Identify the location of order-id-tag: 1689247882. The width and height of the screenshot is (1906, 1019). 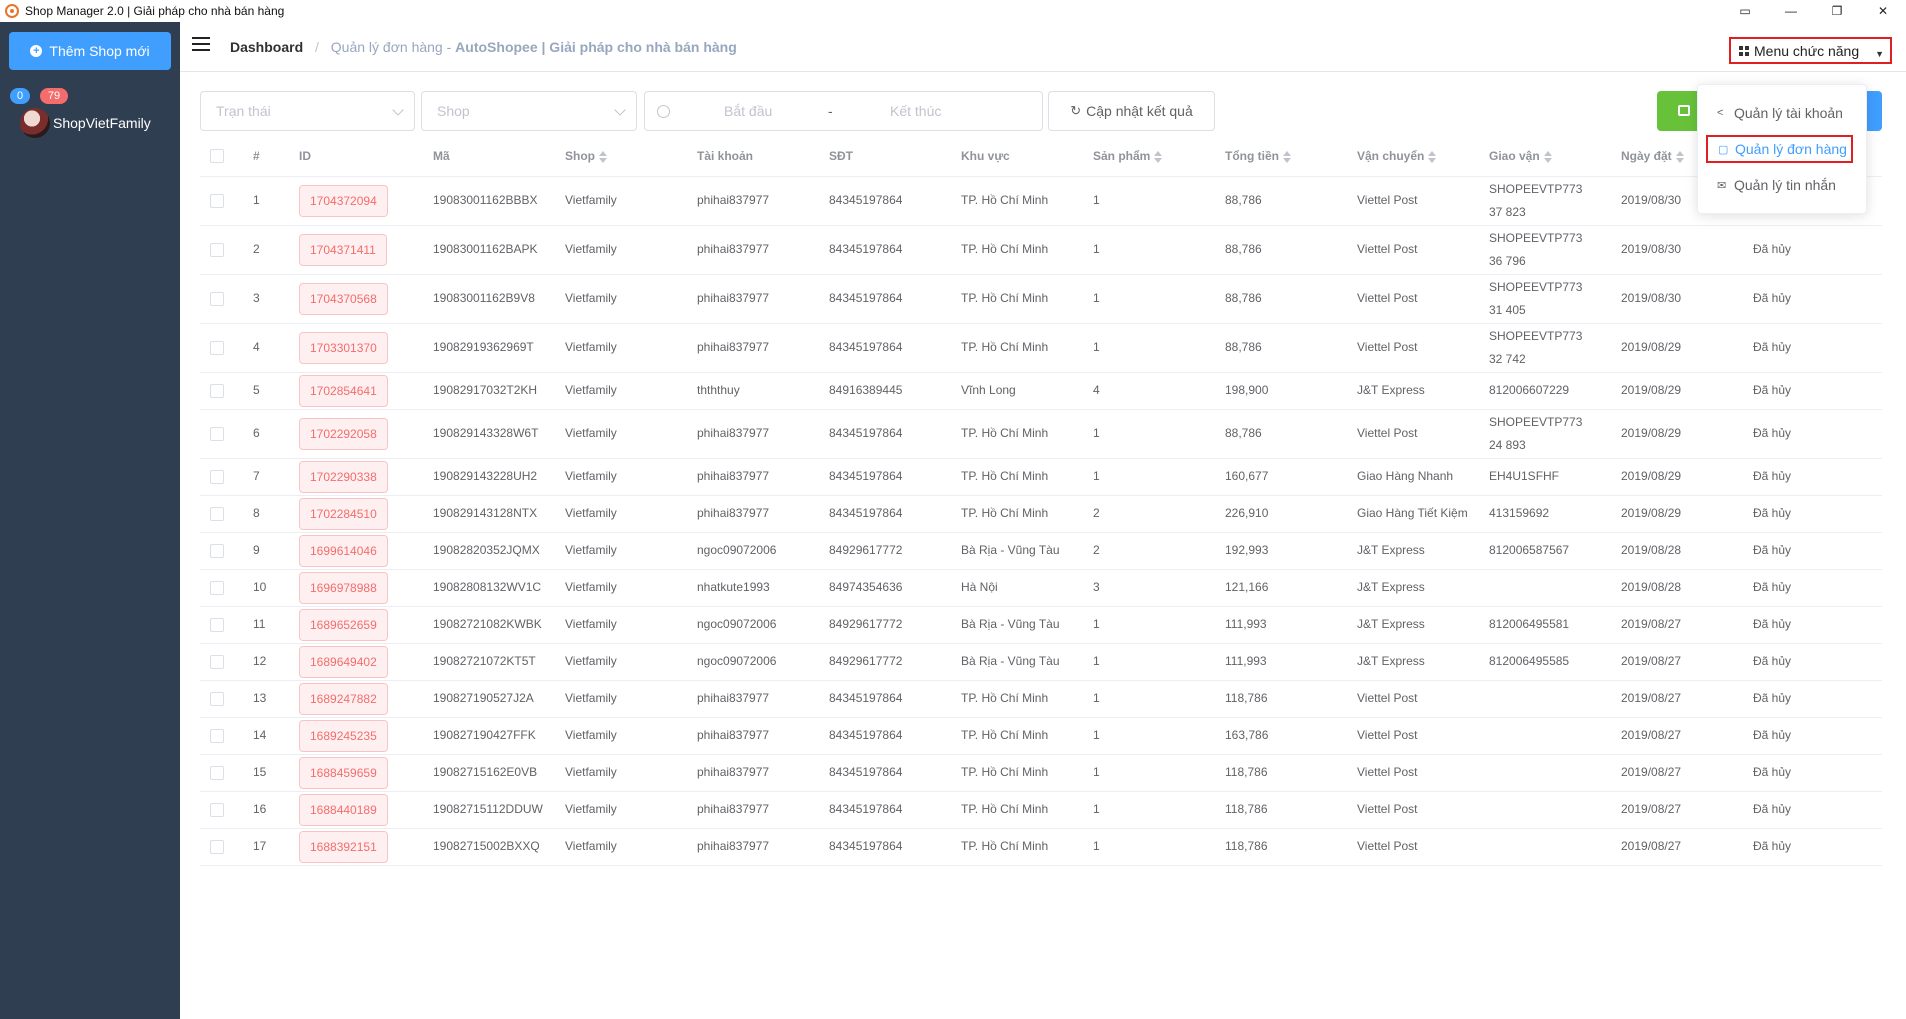
(343, 698).